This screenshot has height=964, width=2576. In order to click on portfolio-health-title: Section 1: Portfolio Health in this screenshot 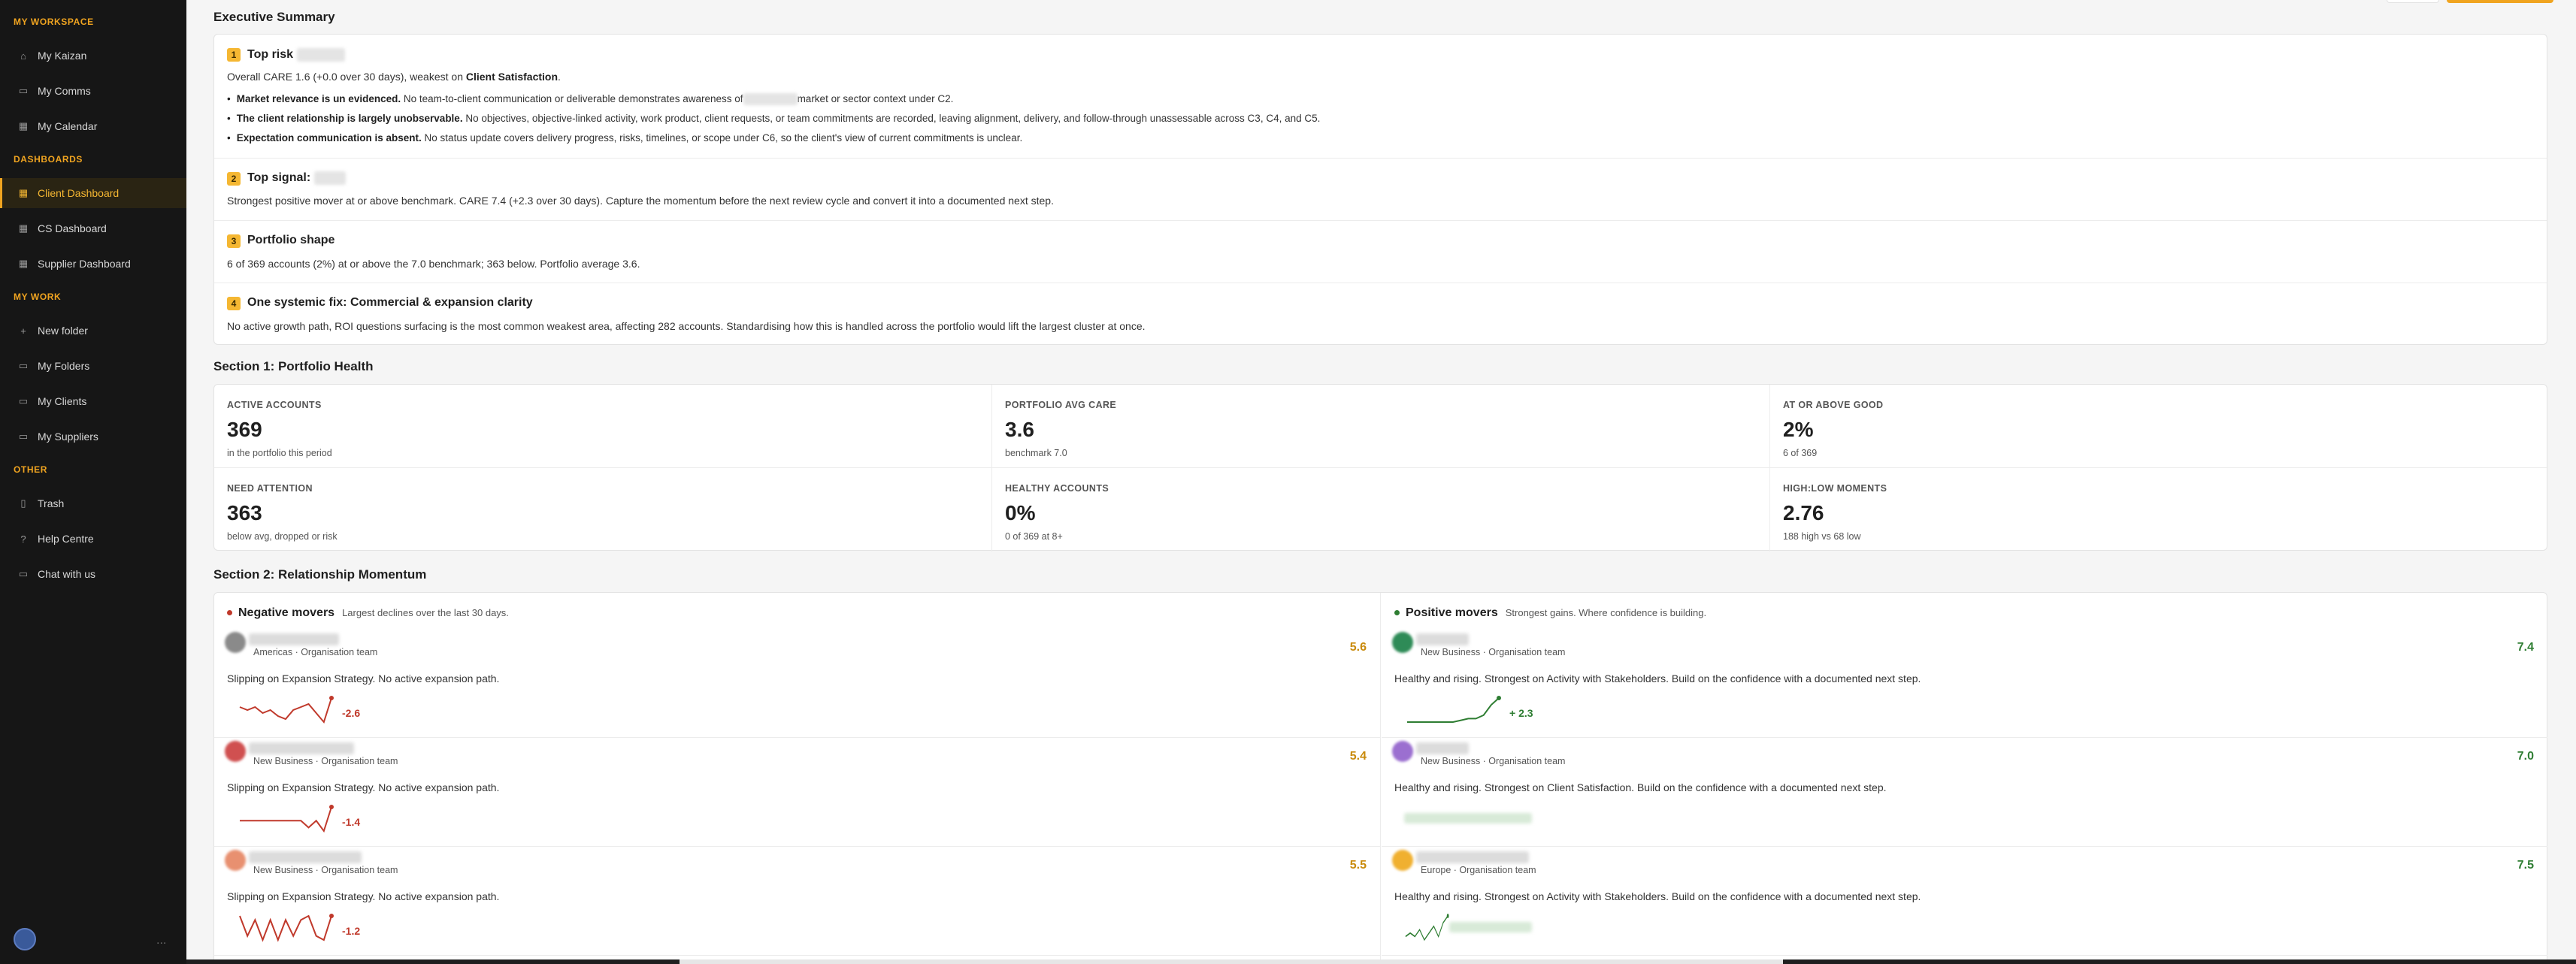, I will do `click(293, 366)`.